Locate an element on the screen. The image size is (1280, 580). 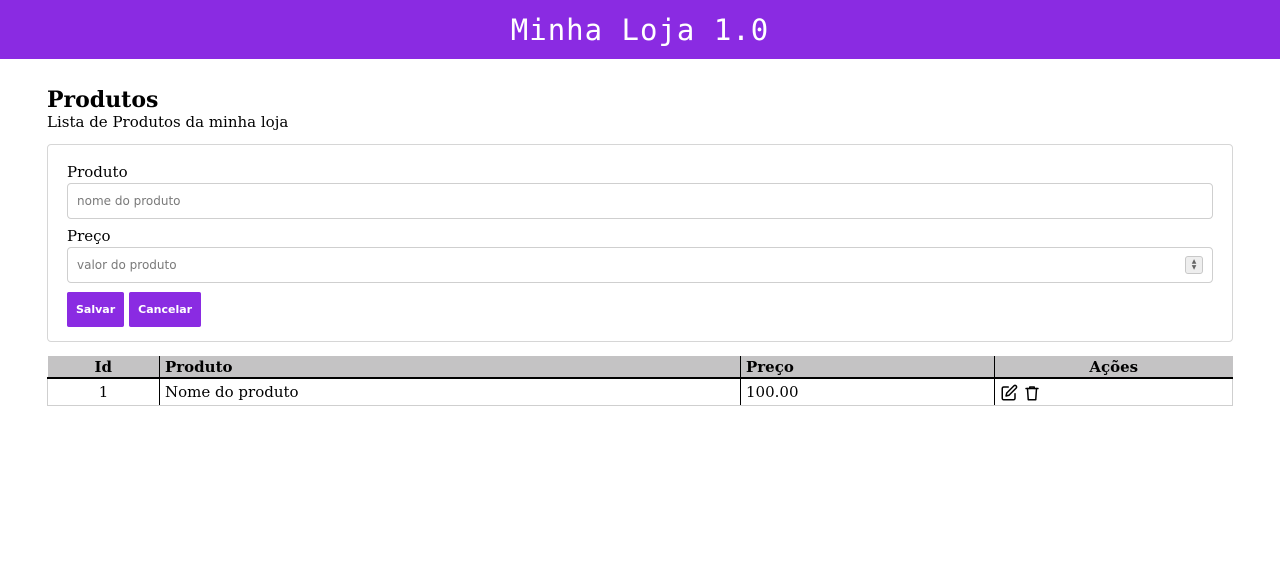
cancel-button: Cancelar is located at coordinates (165, 309).